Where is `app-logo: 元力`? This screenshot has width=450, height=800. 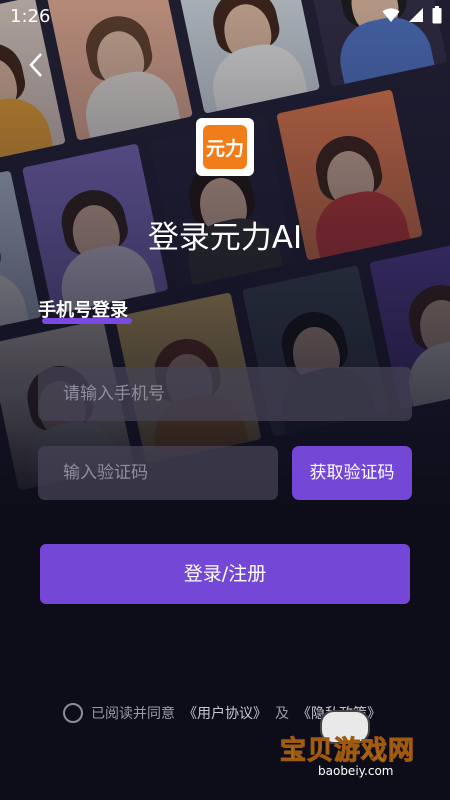 app-logo: 元力 is located at coordinates (225, 147).